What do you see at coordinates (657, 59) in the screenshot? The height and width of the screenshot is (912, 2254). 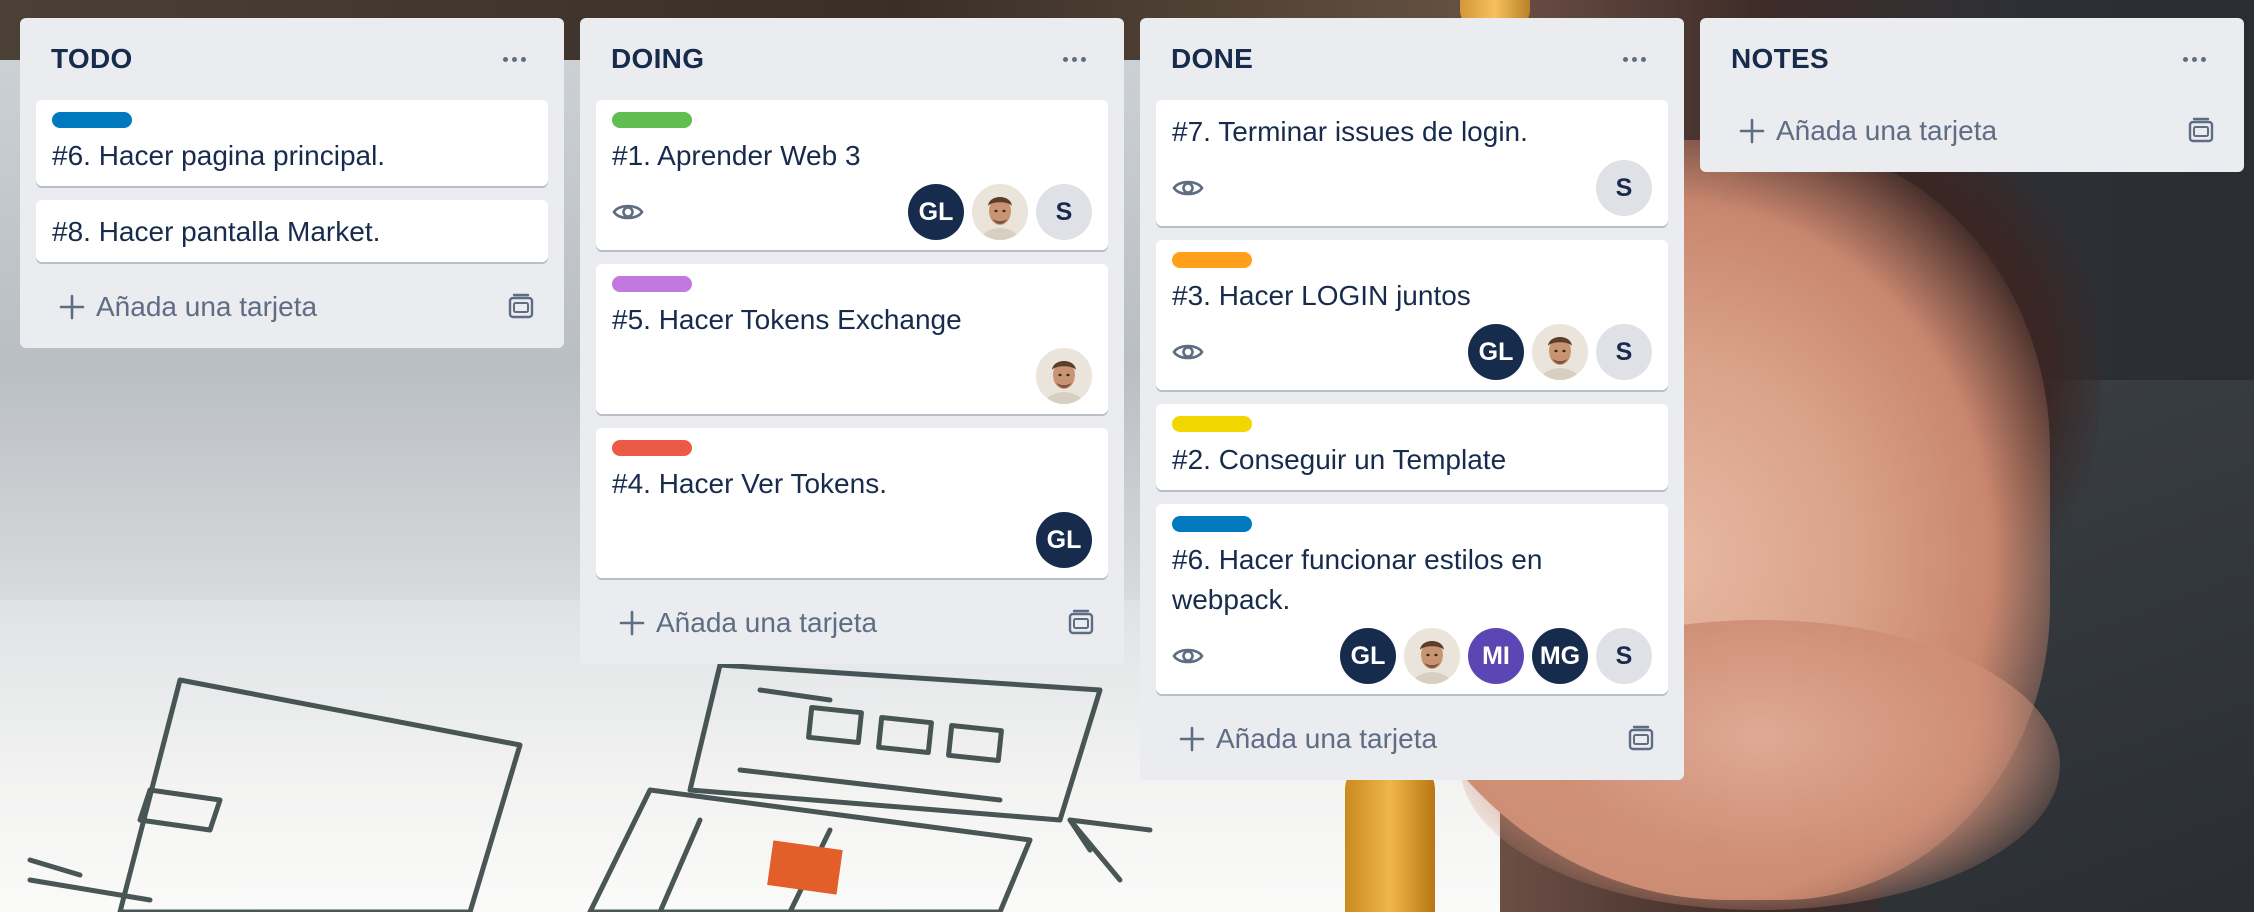 I see `list-title: DOING` at bounding box center [657, 59].